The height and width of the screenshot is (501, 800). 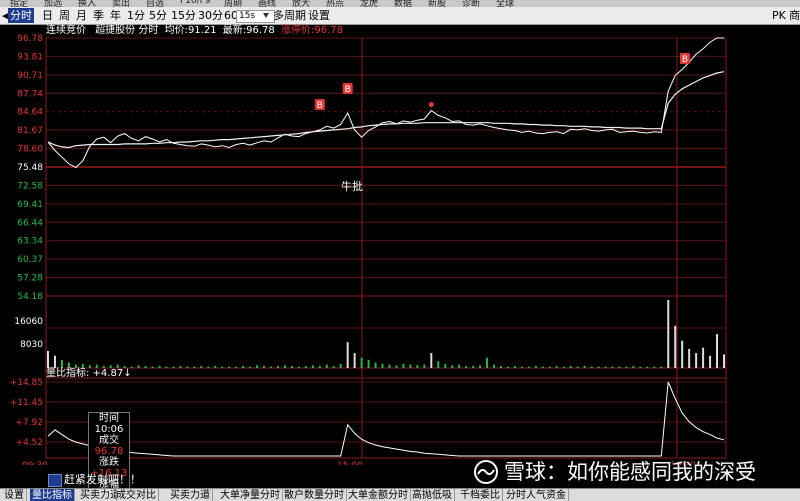 I want to click on tab-15min: 15分, so click(x=183, y=15).